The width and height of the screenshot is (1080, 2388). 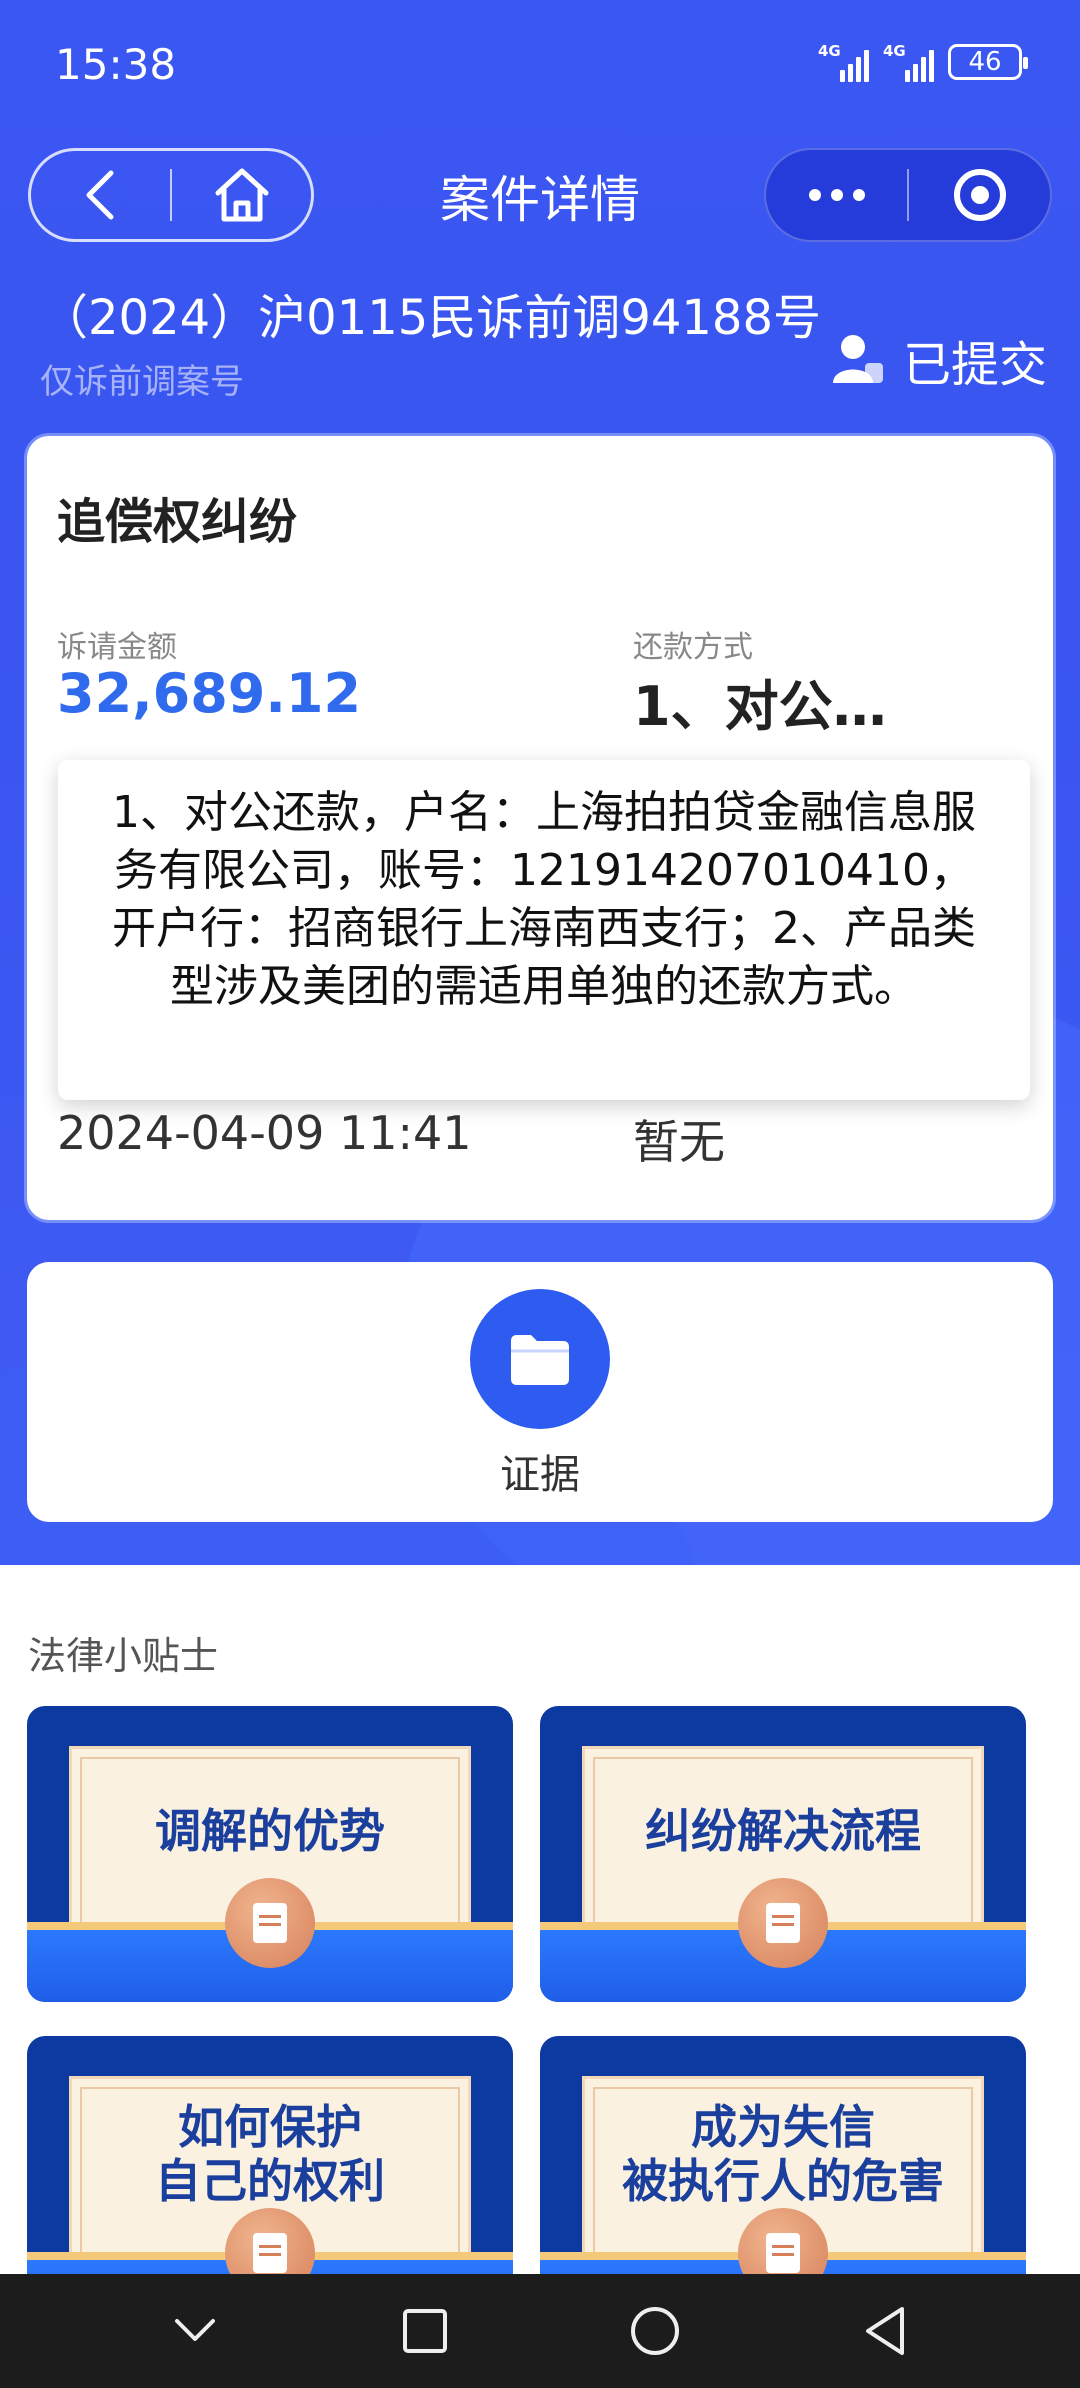 I want to click on tip-title-line: 成为失信, so click(x=783, y=2127).